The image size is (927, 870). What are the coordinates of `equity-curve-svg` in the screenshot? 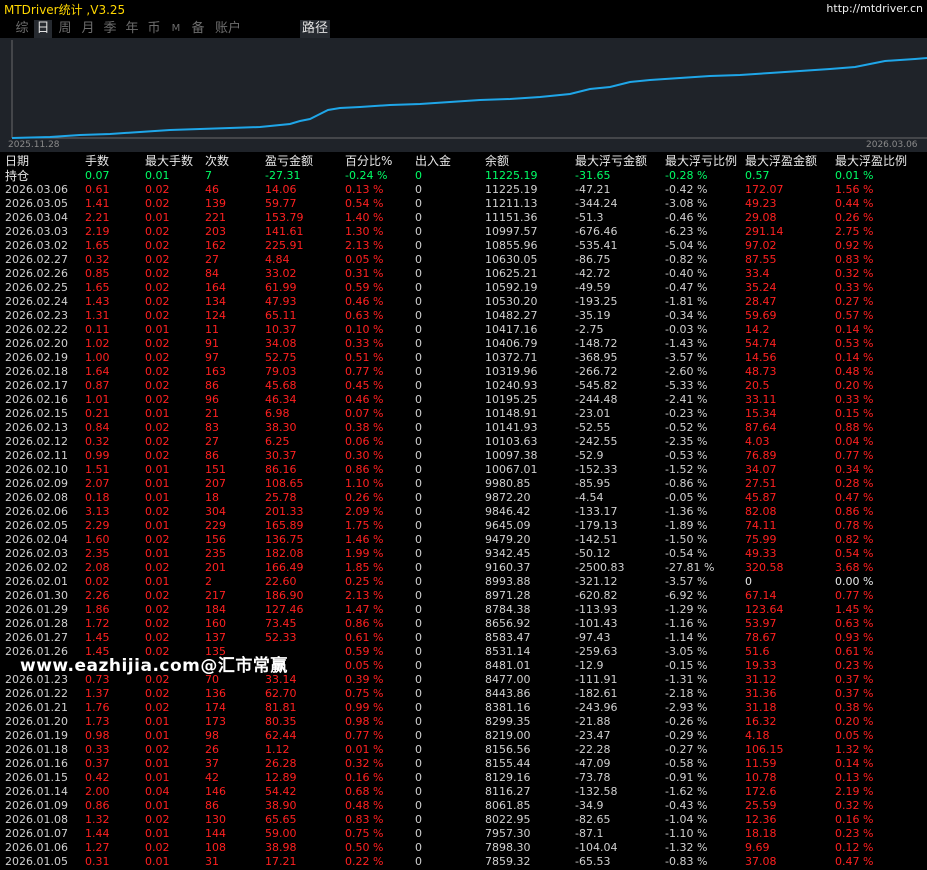 It's located at (469, 89).